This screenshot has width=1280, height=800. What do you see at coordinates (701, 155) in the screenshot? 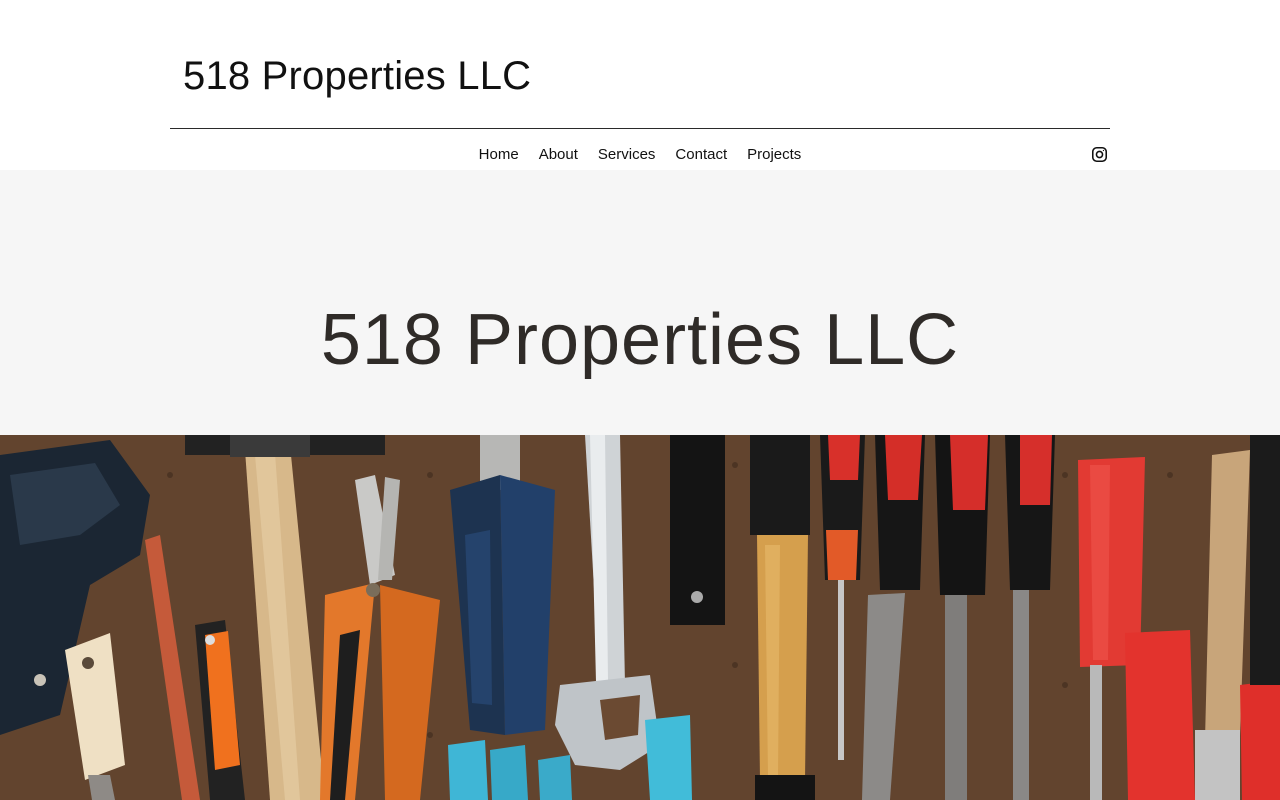
I see `nav-contact: Contact` at bounding box center [701, 155].